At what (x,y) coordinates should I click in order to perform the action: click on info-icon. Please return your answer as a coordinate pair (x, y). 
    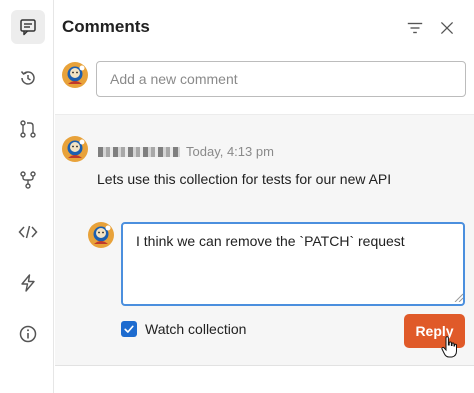
    Looking at the image, I should click on (28, 334).